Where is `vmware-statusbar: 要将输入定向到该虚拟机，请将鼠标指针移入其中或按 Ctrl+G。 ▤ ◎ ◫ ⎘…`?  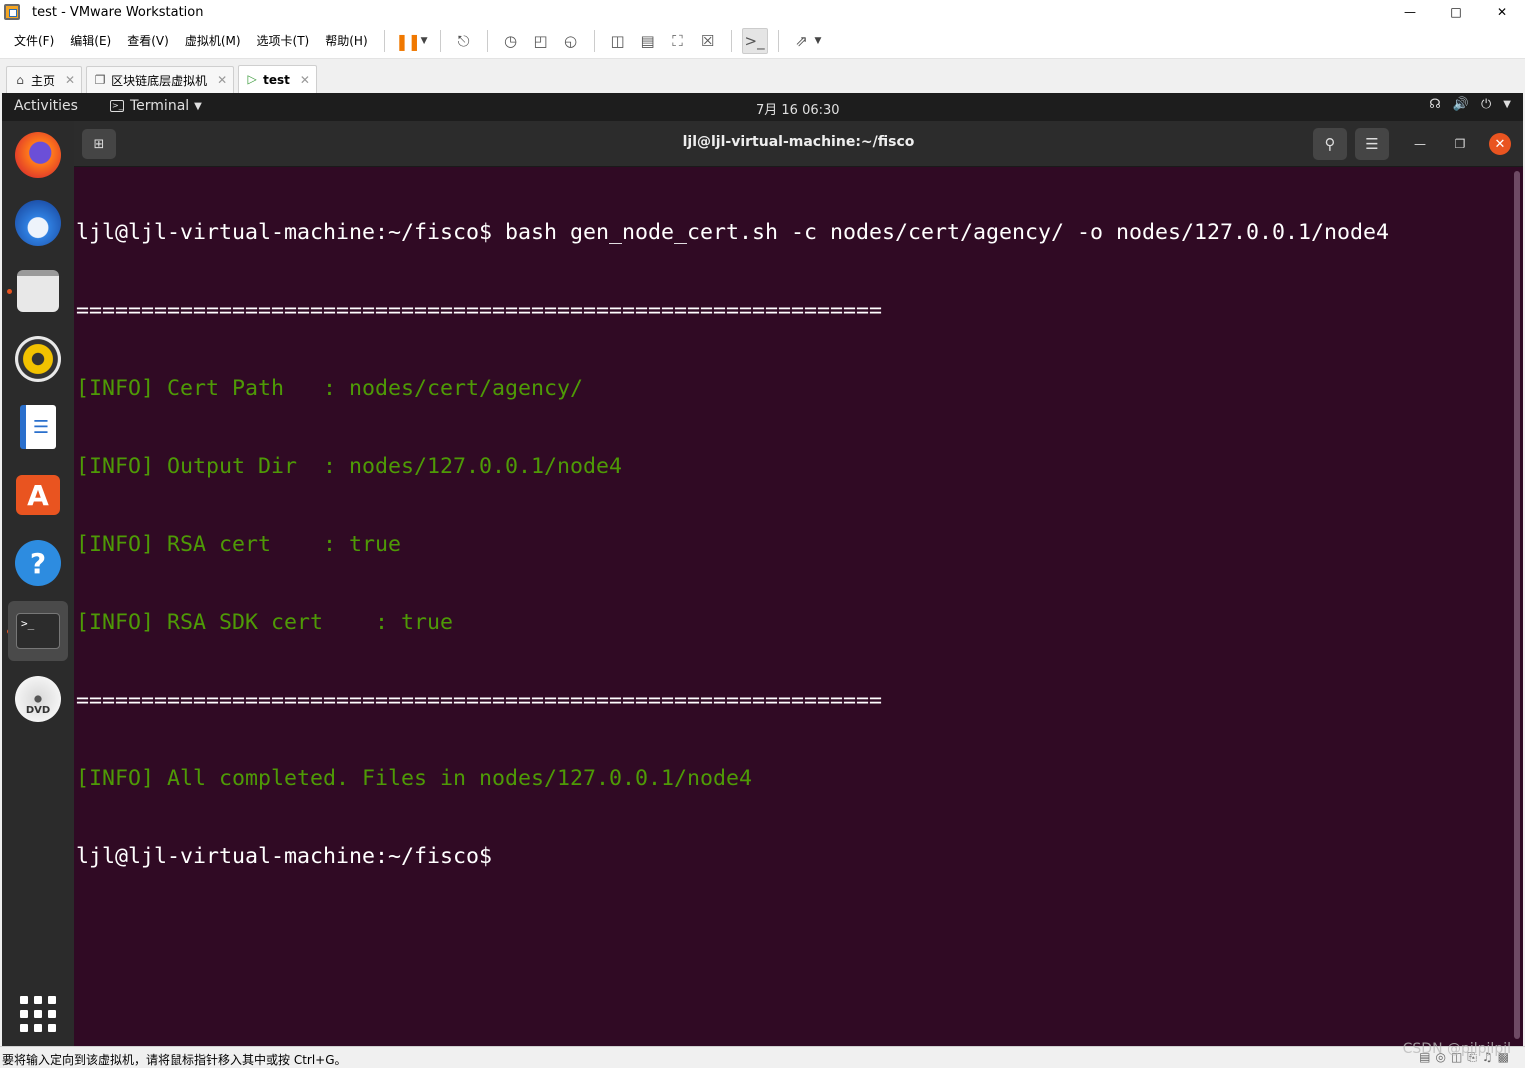 vmware-statusbar: 要将输入定向到该虚拟机，请将鼠标指针移入其中或按 Ctrl+G。 ▤ ◎ ◫ ⎘… is located at coordinates (762, 1054).